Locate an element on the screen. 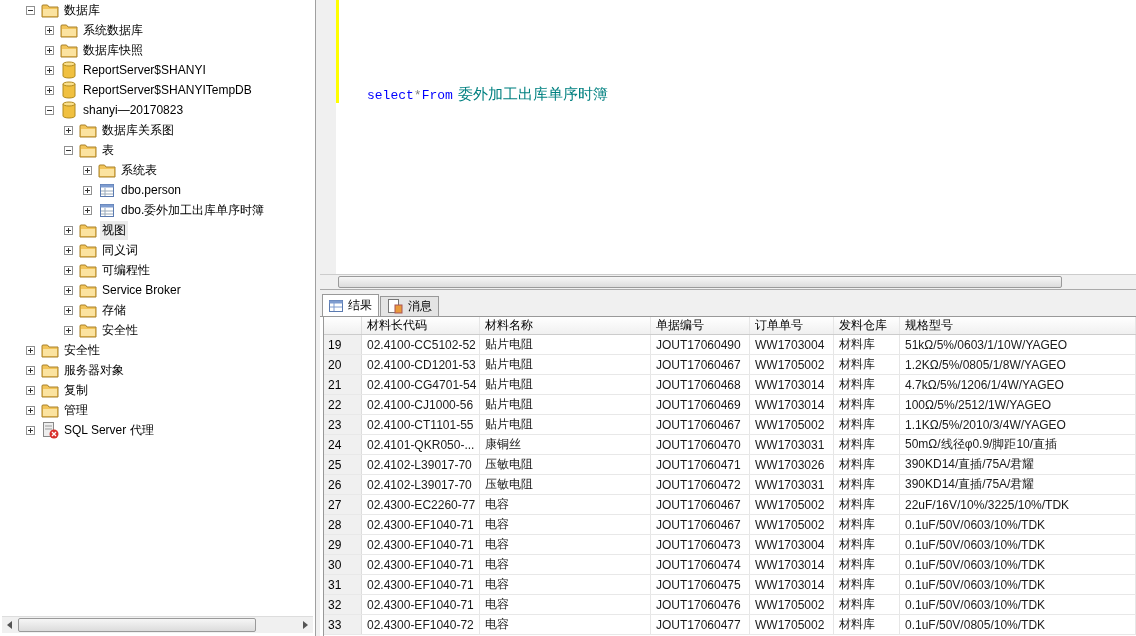 The width and height of the screenshot is (1136, 636). tree-item: shanyi—20170823 is located at coordinates (133, 110).